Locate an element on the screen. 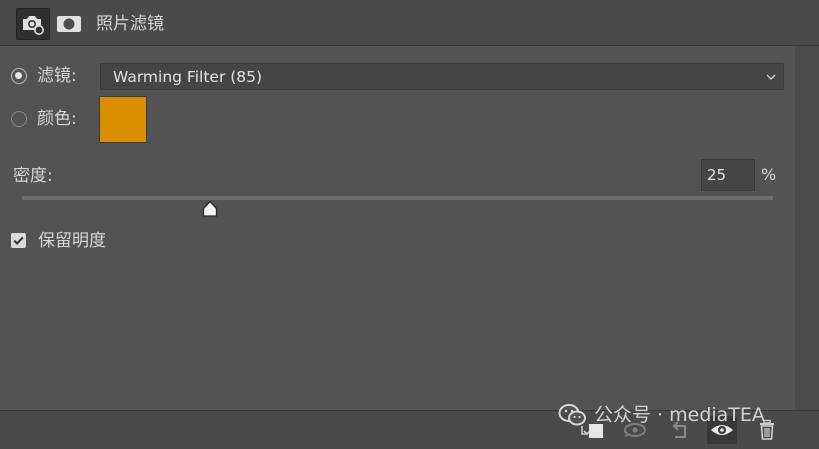 The width and height of the screenshot is (819, 449). camera-icon is located at coordinates (33, 25).